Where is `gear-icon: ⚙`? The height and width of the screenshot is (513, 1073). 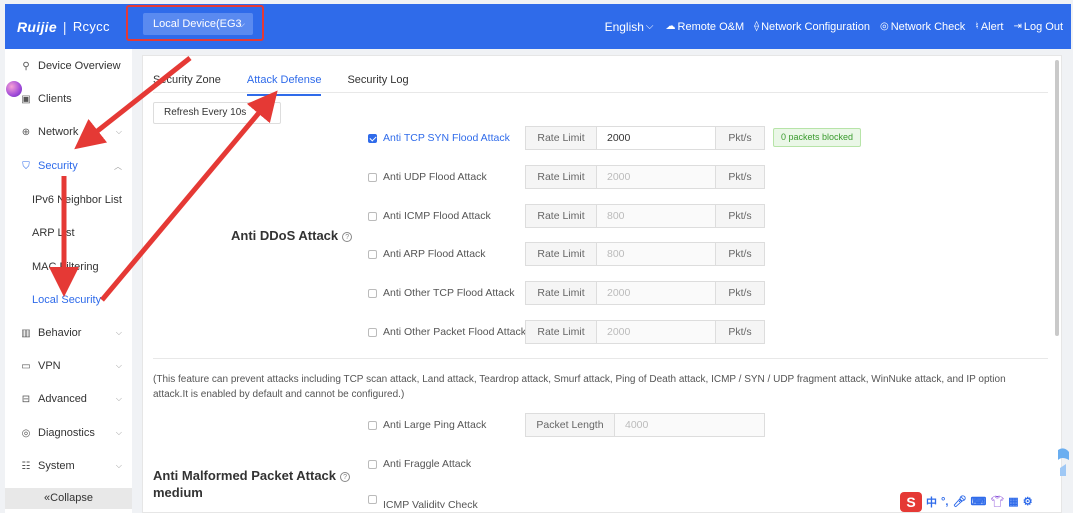 gear-icon: ⚙ is located at coordinates (1028, 501).